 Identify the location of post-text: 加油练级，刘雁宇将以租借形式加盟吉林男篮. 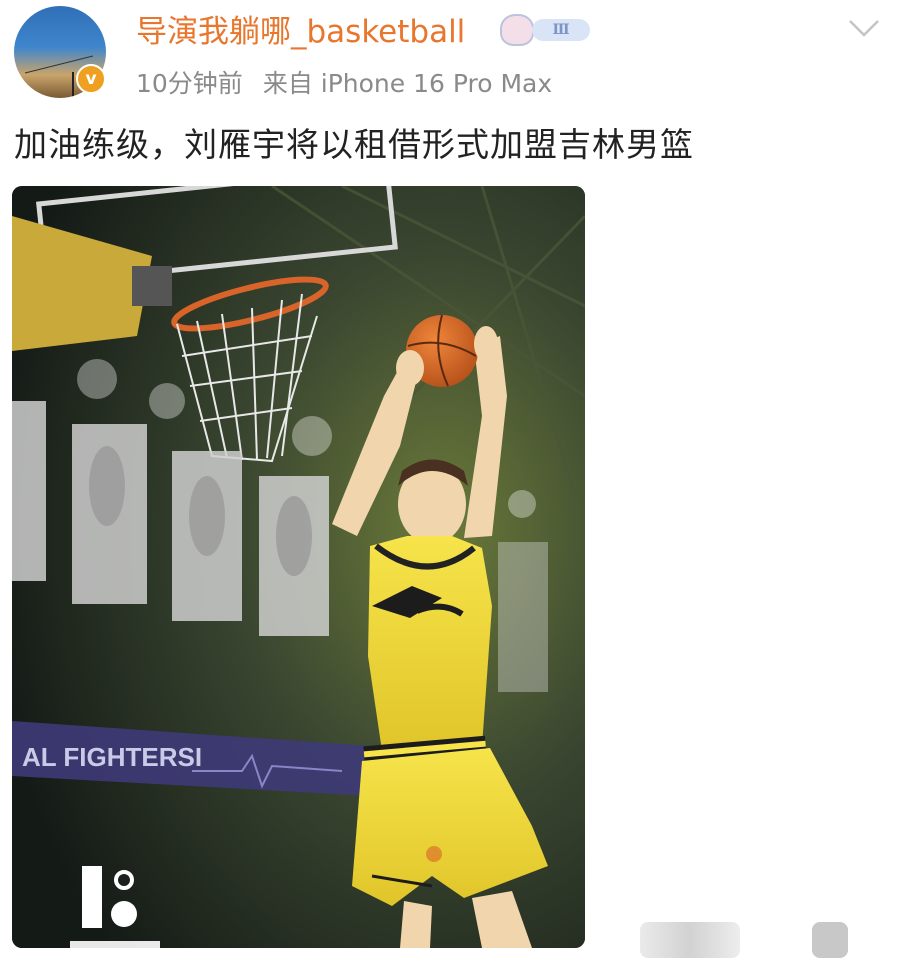
(354, 144).